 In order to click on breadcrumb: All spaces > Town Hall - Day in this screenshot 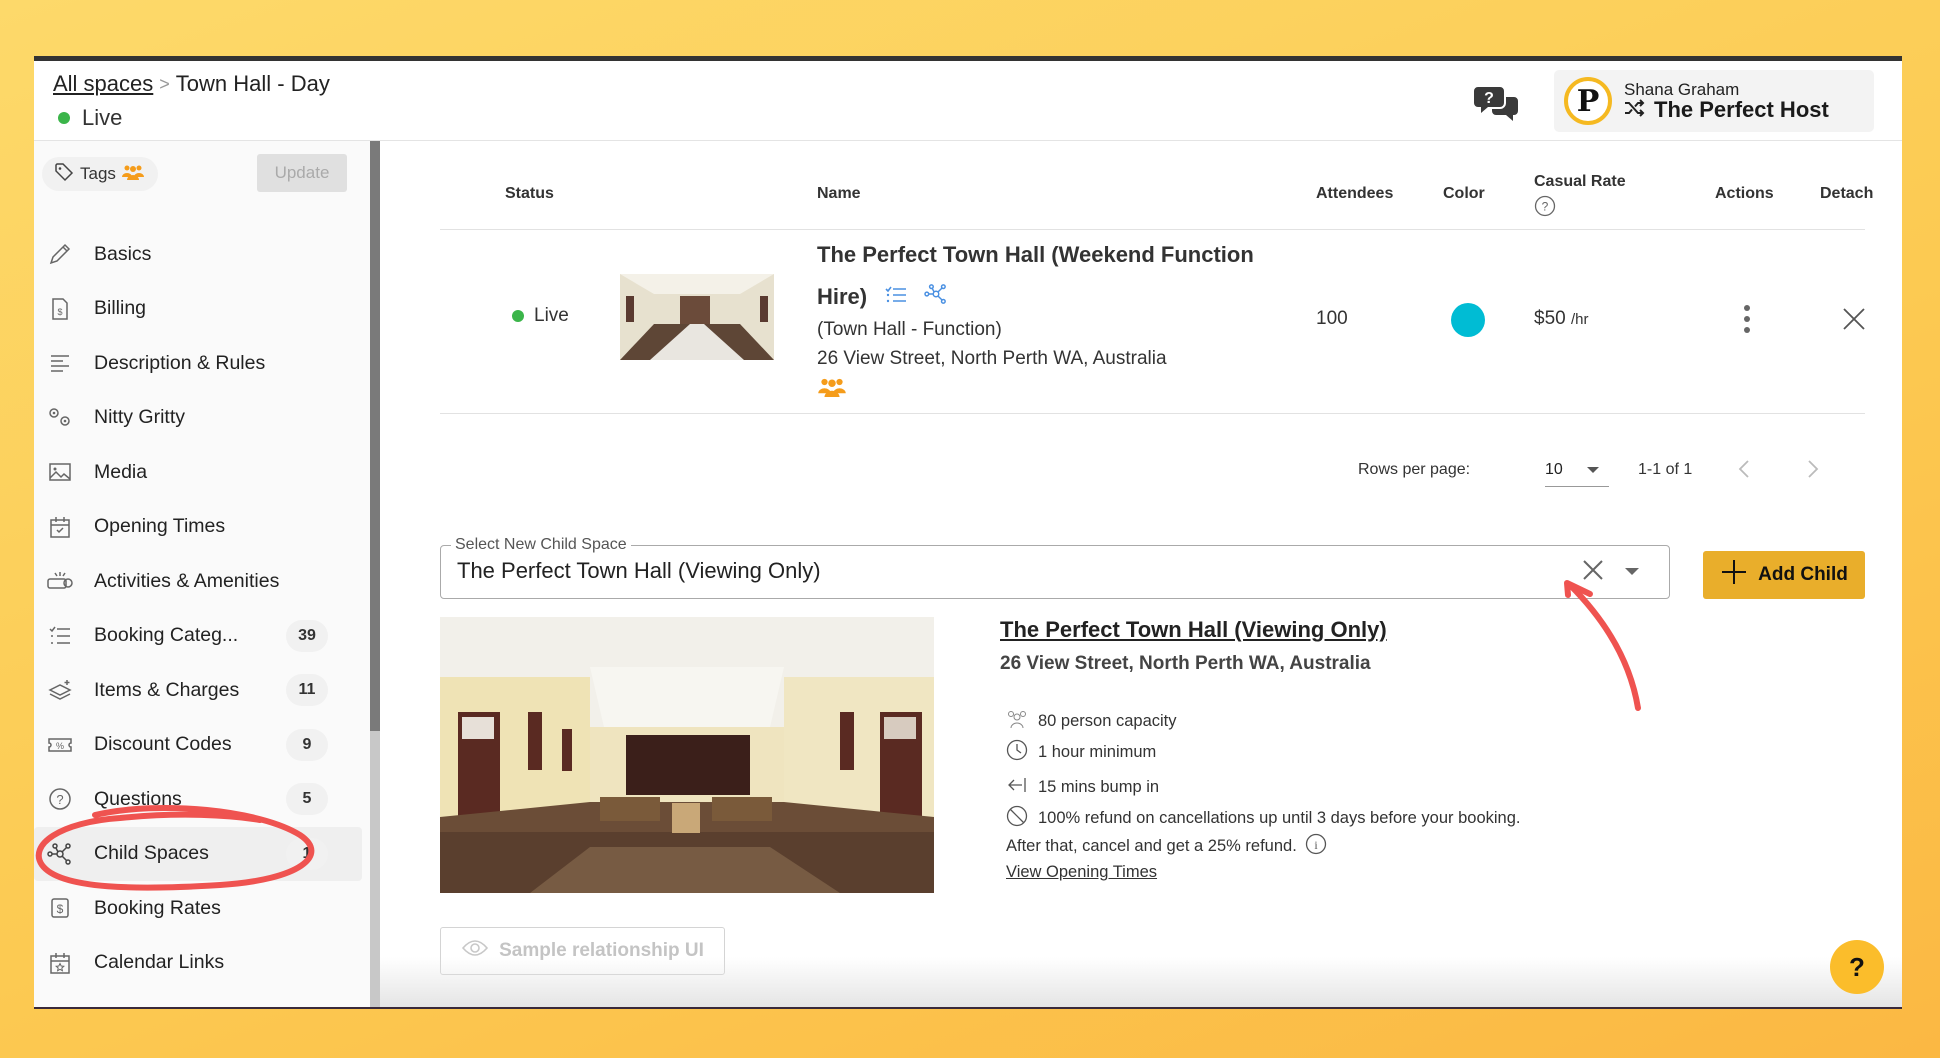, I will do `click(191, 84)`.